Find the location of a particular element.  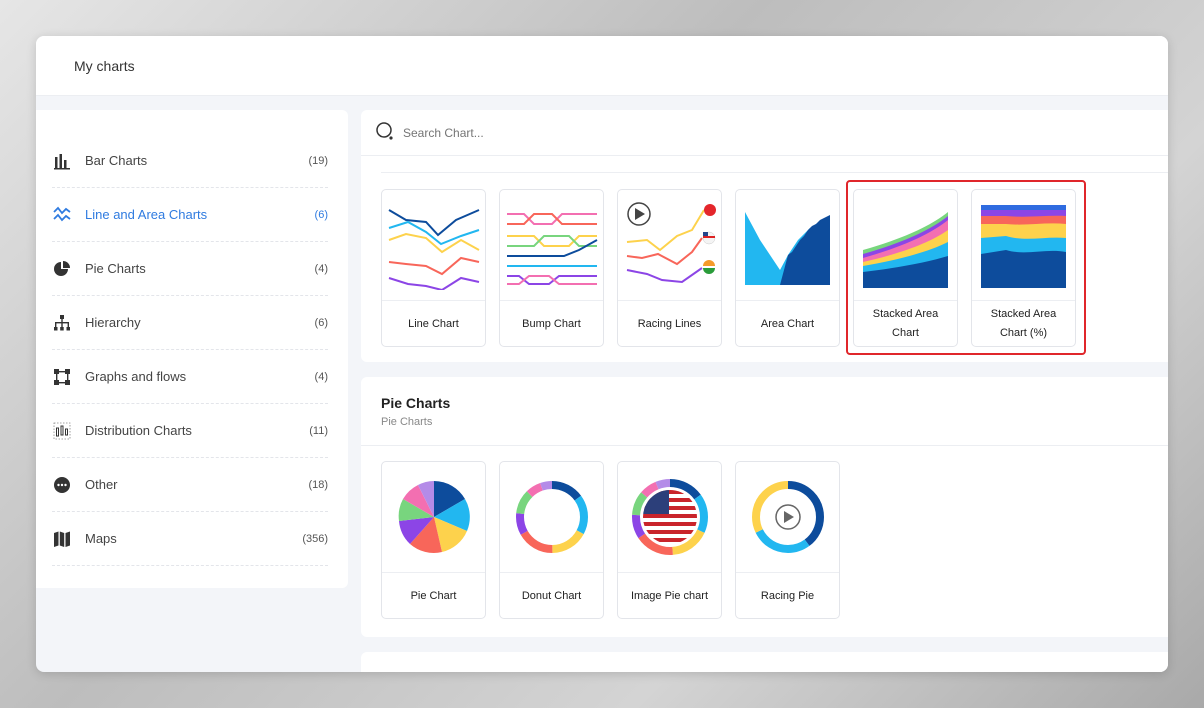

sidebar-item-count: (18) is located at coordinates (318, 484).